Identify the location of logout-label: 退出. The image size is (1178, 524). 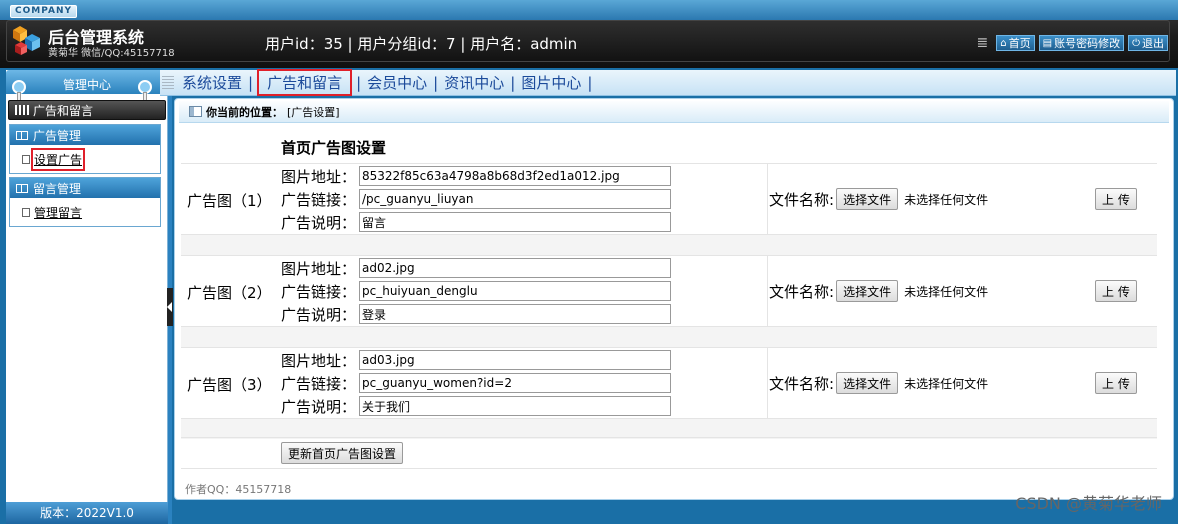
(1153, 43).